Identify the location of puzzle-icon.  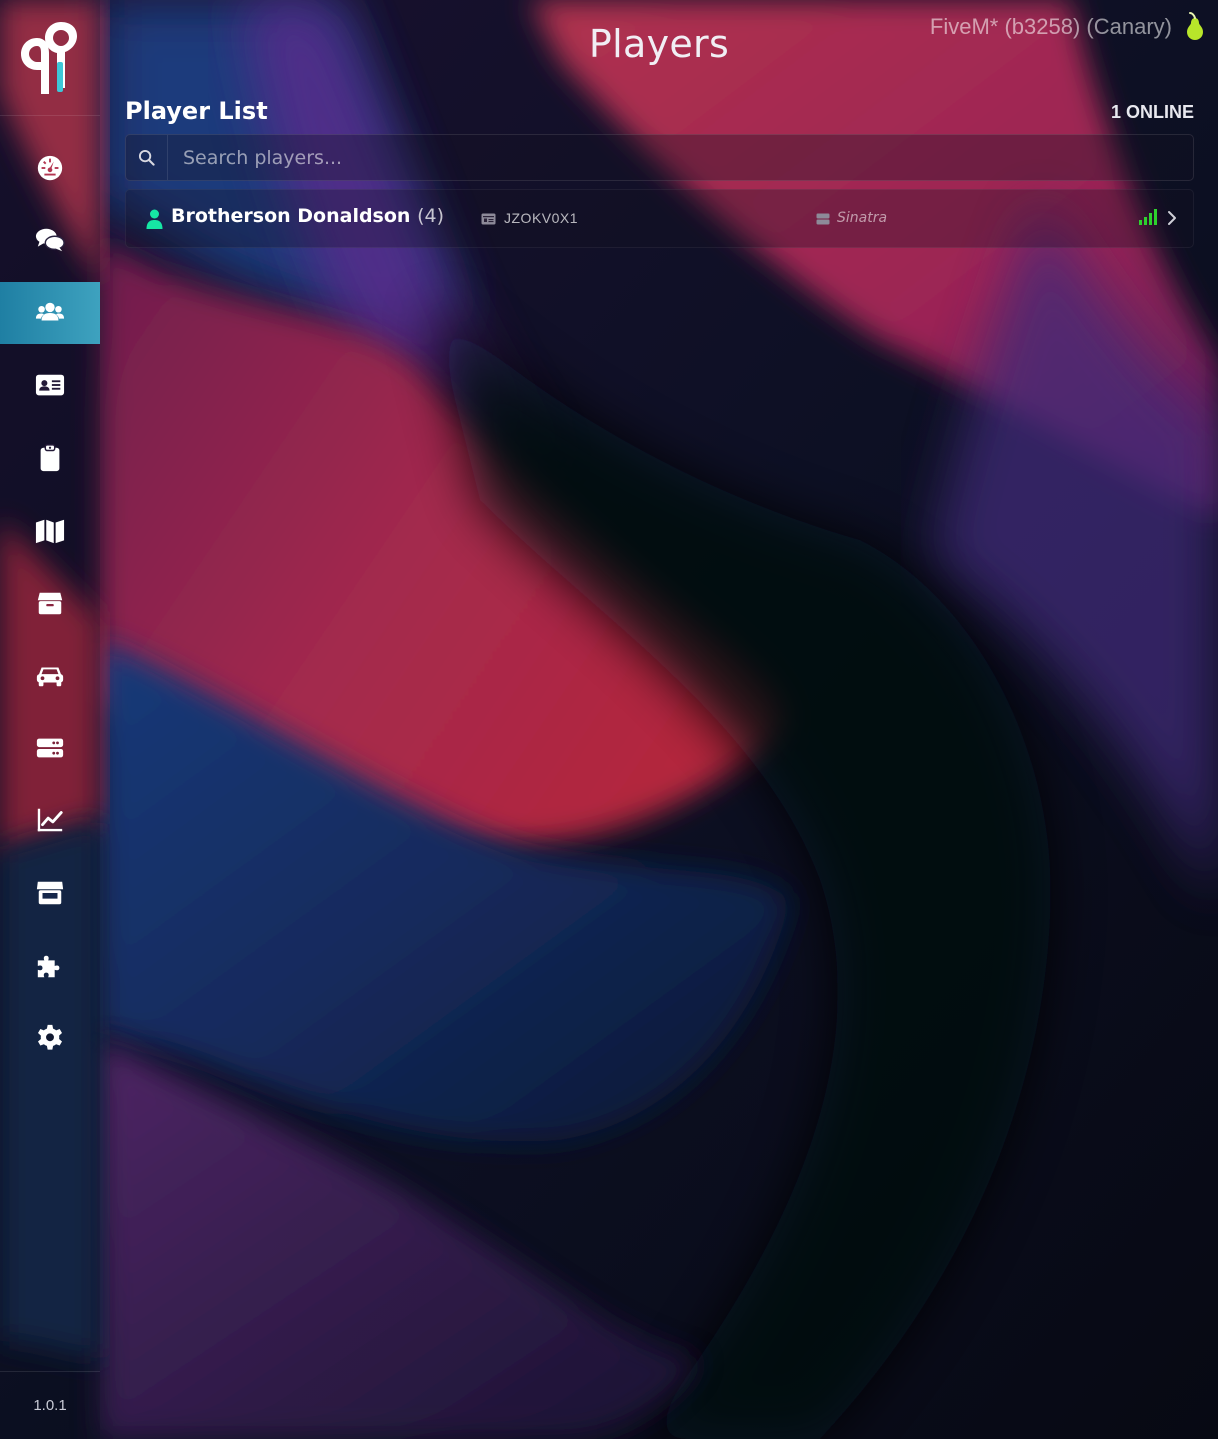
(48, 966).